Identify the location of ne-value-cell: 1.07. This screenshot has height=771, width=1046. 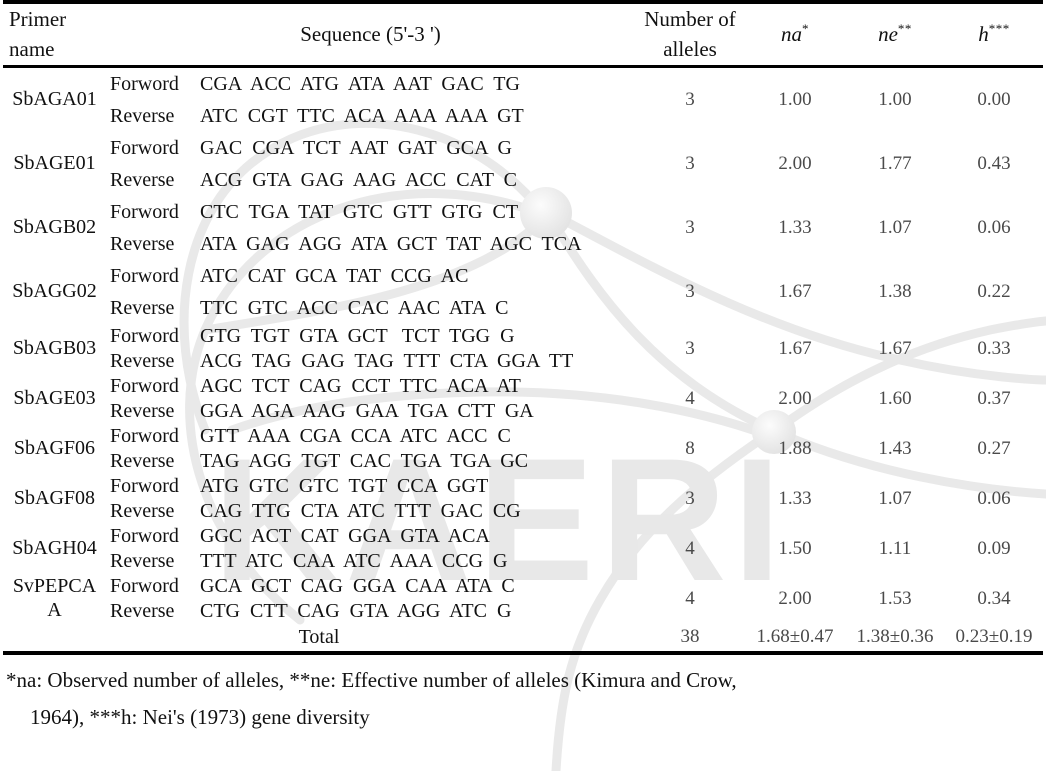
(895, 498).